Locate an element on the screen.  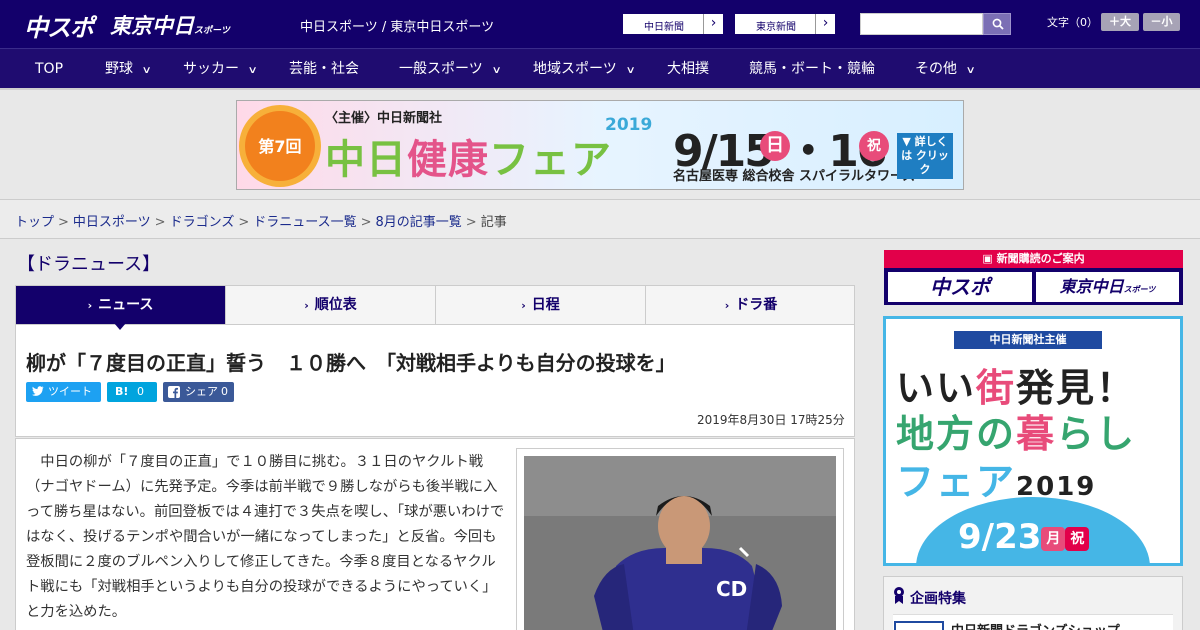
ad-line3: フェア2019 is located at coordinates (996, 478).